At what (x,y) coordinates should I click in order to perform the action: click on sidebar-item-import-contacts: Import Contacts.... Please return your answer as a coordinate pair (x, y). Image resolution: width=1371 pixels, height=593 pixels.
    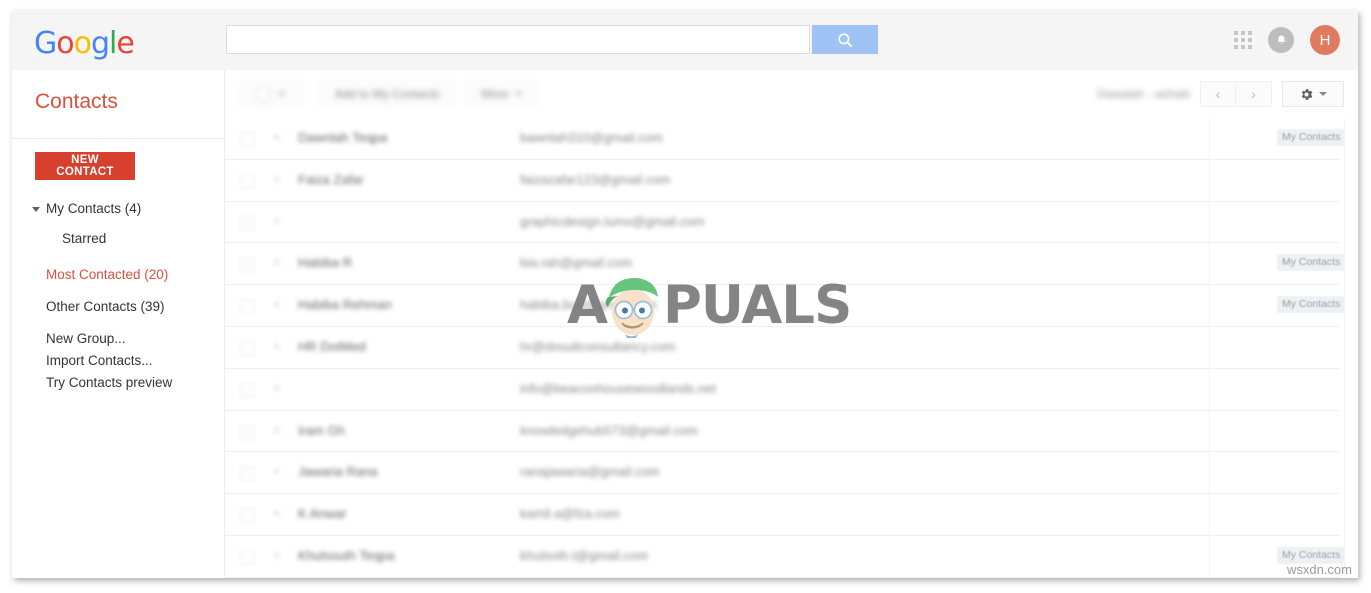
    Looking at the image, I should click on (118, 361).